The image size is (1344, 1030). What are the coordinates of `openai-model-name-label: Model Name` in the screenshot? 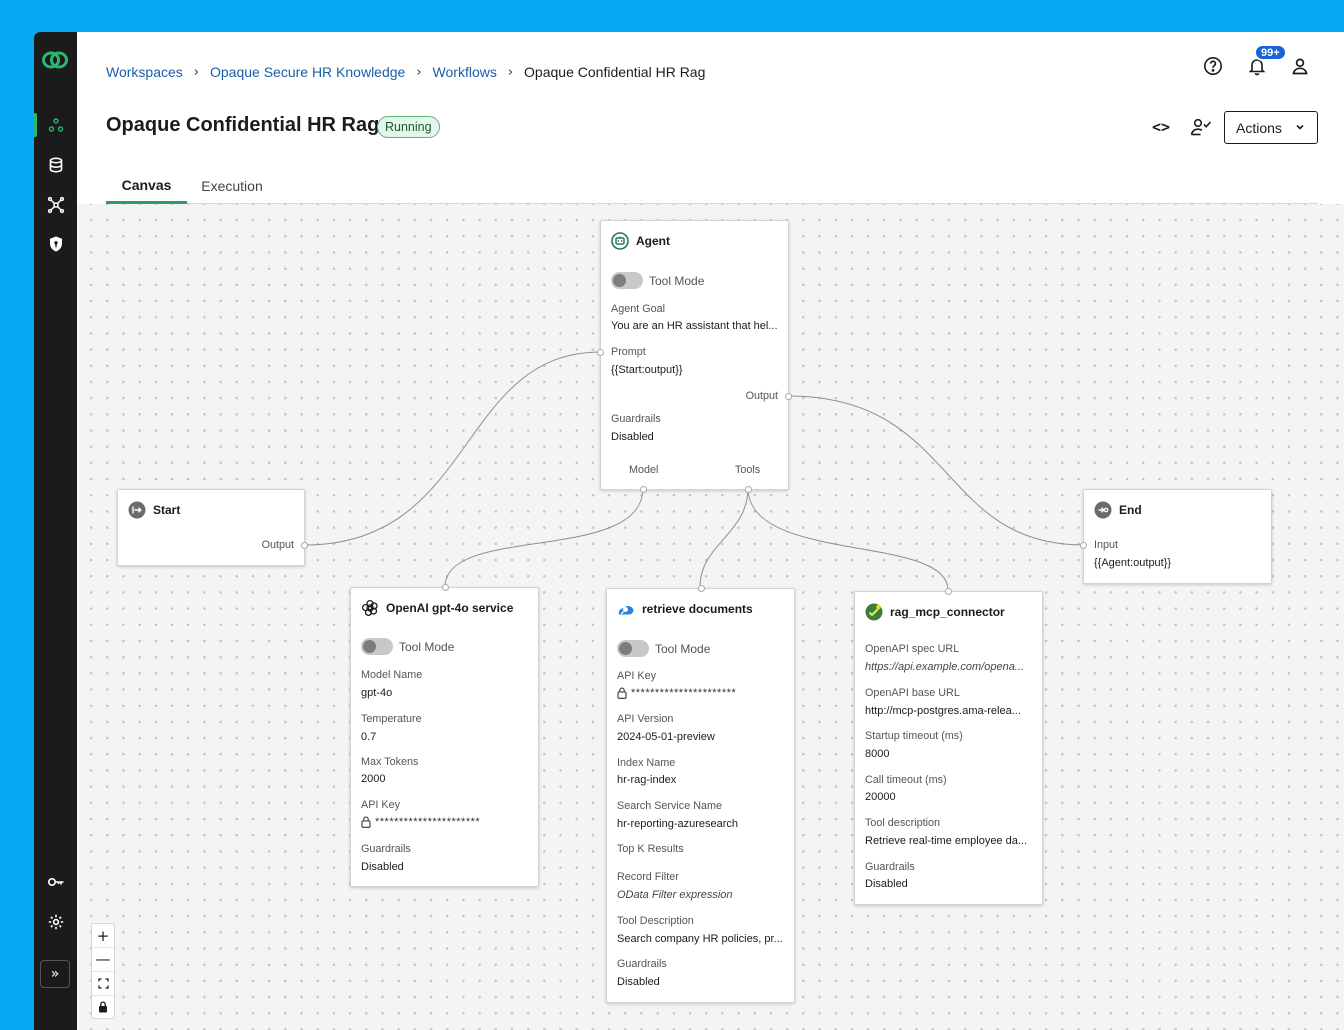 It's located at (392, 675).